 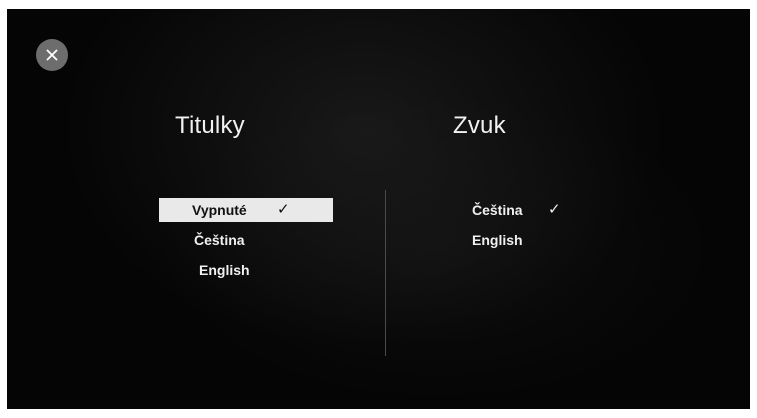 What do you see at coordinates (497, 240) in the screenshot?
I see `audio-option-label: English` at bounding box center [497, 240].